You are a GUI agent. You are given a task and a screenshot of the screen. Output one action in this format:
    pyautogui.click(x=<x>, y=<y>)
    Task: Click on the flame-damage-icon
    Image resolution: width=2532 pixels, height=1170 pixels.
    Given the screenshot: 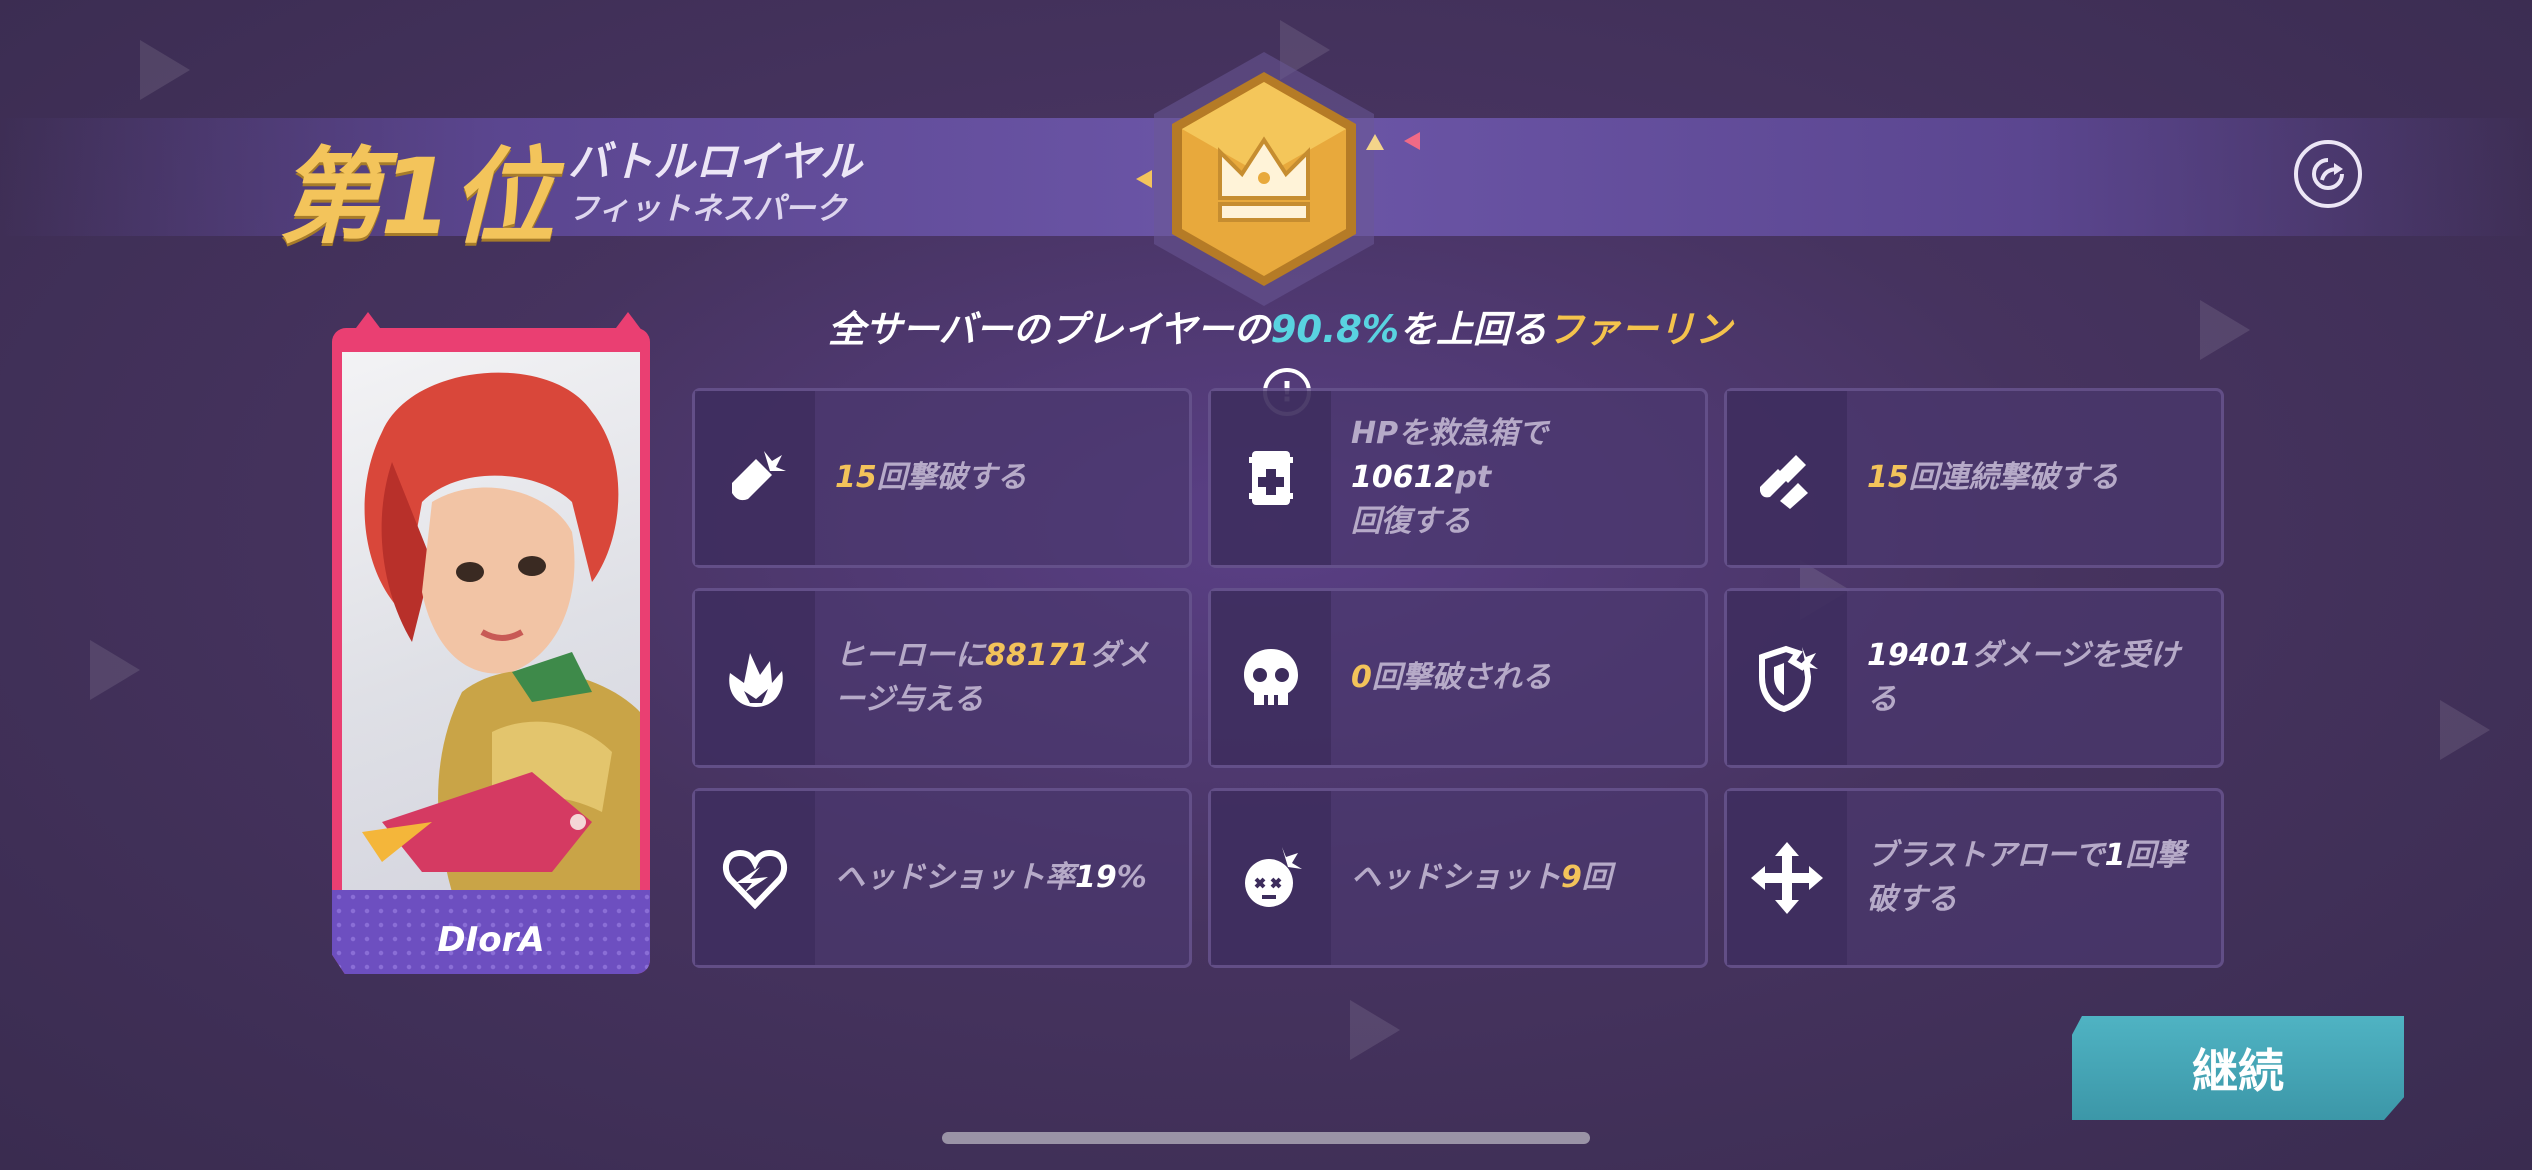 What is the action you would take?
    pyautogui.click(x=756, y=680)
    